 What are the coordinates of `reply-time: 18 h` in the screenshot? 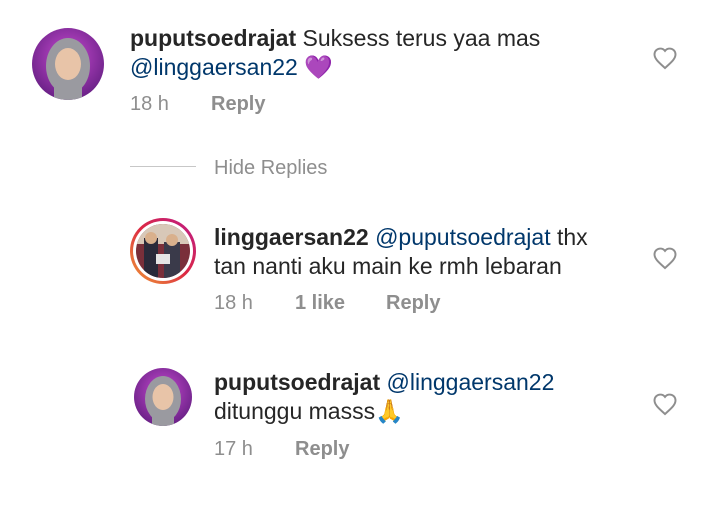 It's located at (233, 303).